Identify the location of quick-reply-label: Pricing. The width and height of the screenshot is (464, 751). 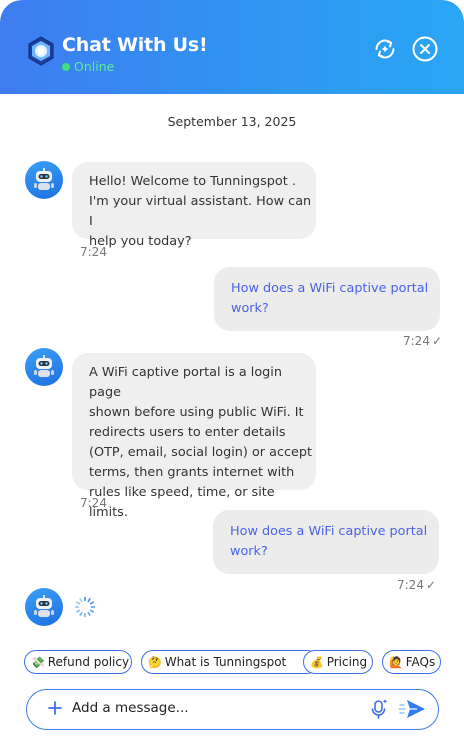
(347, 662).